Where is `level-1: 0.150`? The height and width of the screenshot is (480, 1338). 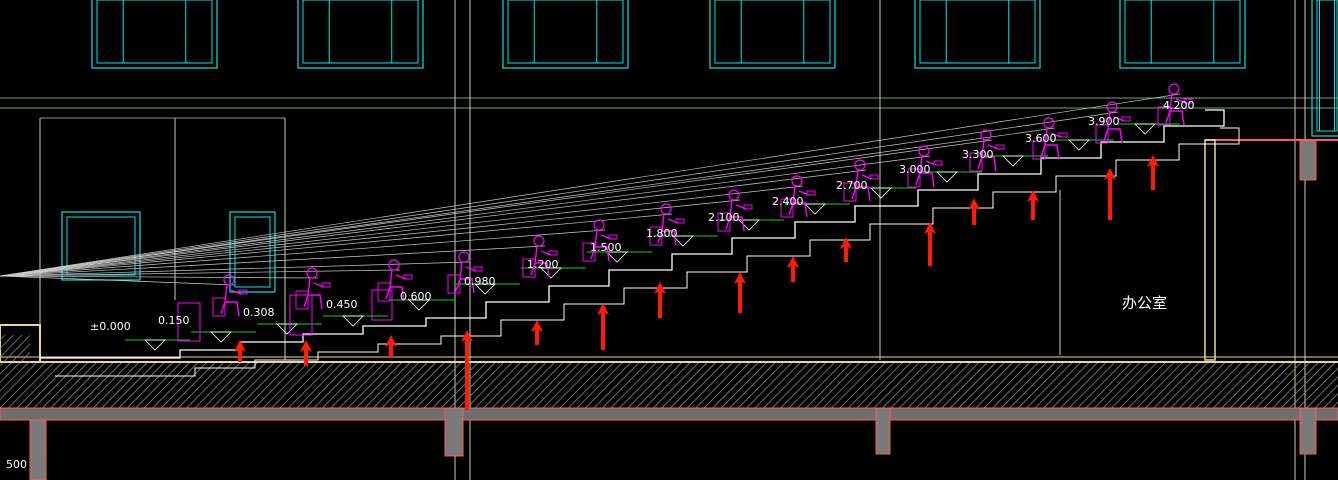 level-1: 0.150 is located at coordinates (174, 320).